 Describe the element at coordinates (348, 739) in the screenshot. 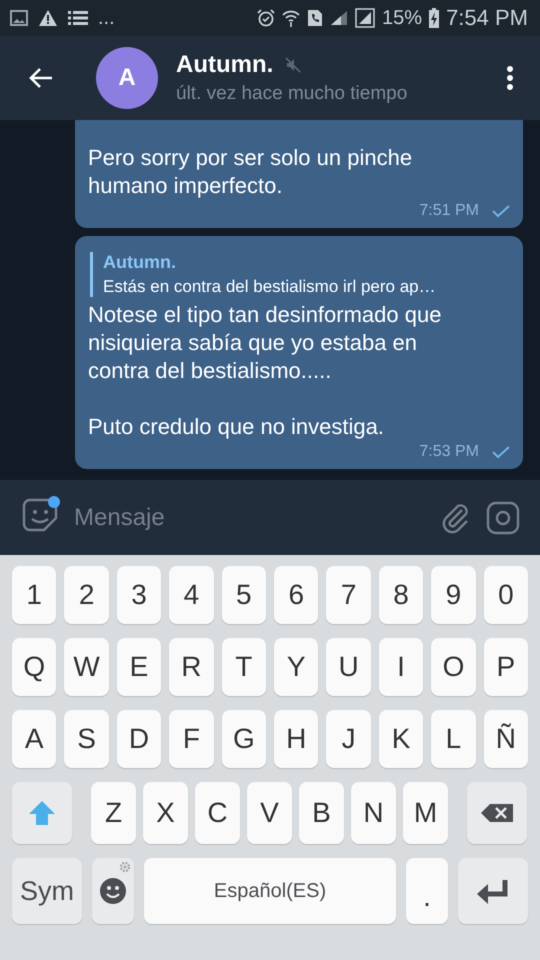

I see `keyboard-key: J` at that location.